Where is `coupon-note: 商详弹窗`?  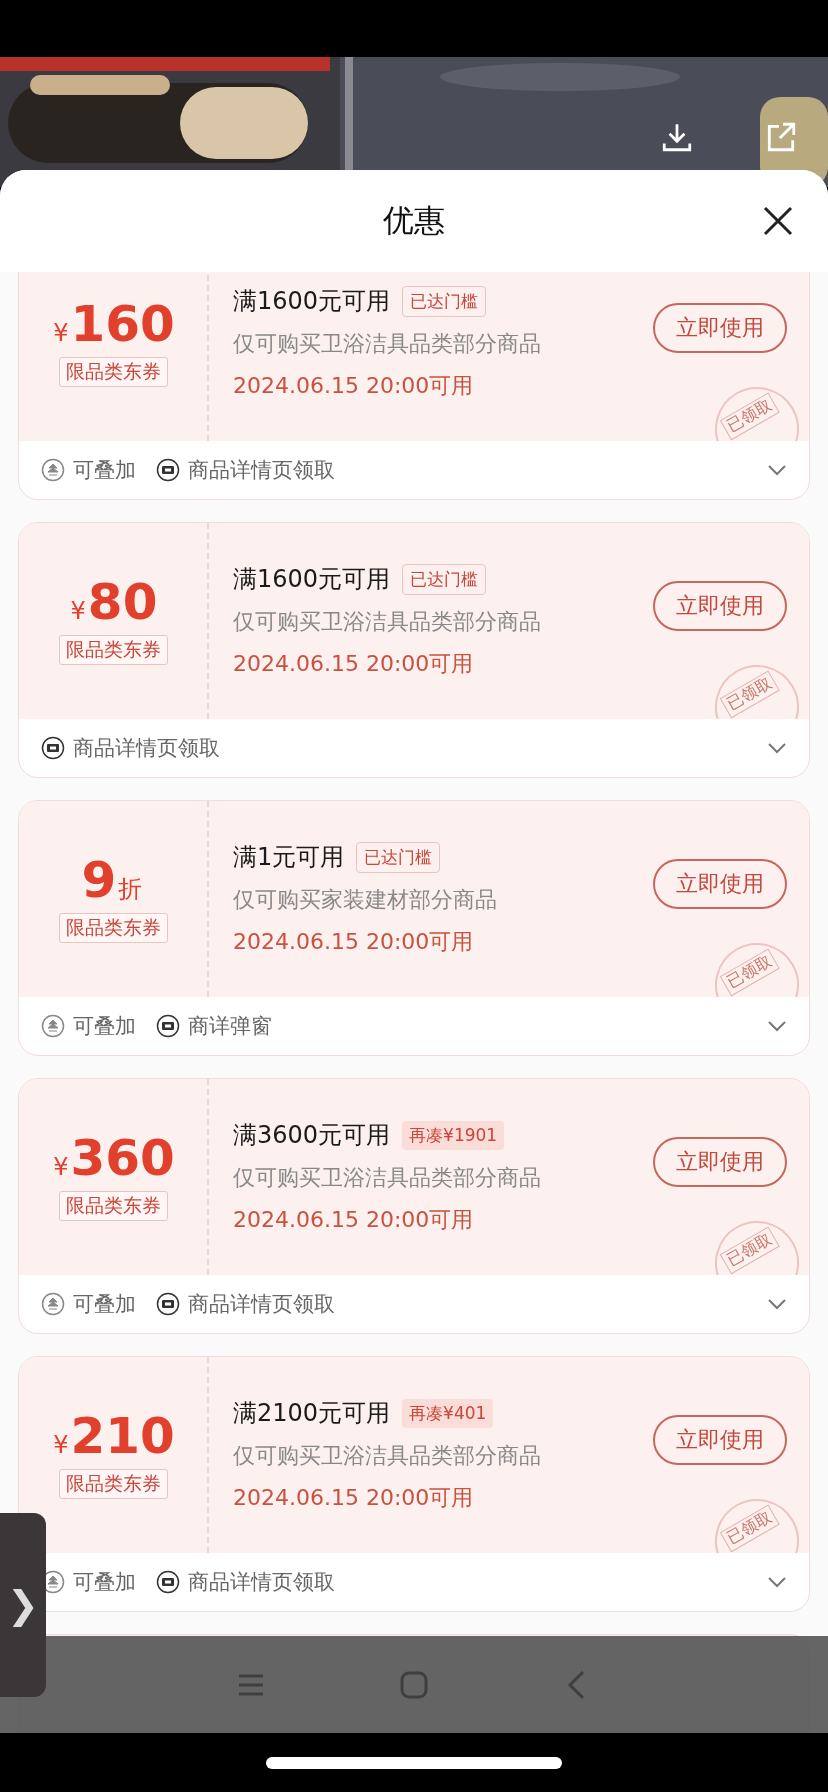
coupon-note: 商详弹窗 is located at coordinates (230, 1026).